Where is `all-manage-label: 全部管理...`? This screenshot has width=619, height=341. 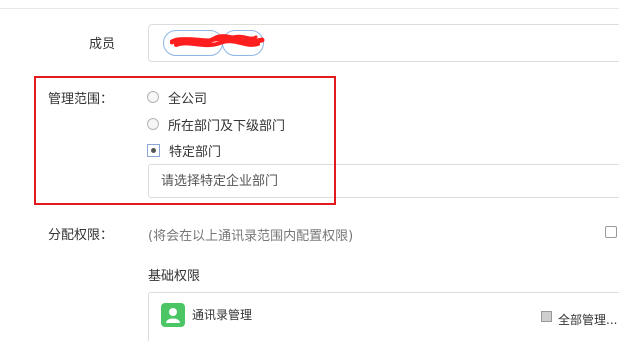
all-manage-label: 全部管理... is located at coordinates (587, 319).